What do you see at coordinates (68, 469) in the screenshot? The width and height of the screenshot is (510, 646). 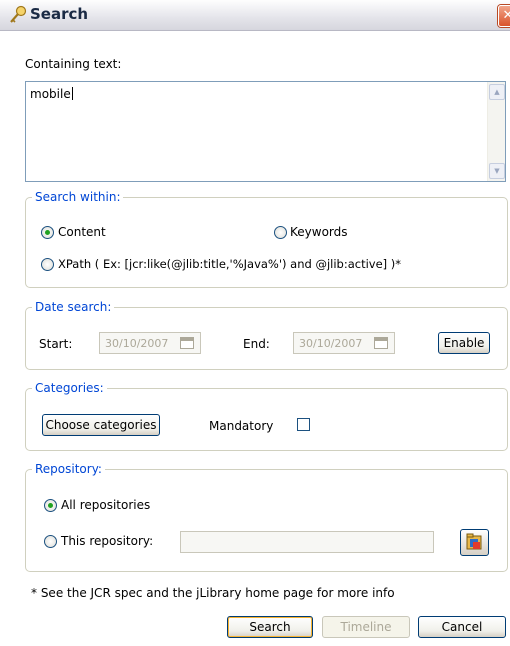 I see `repository-legend: Repository:` at bounding box center [68, 469].